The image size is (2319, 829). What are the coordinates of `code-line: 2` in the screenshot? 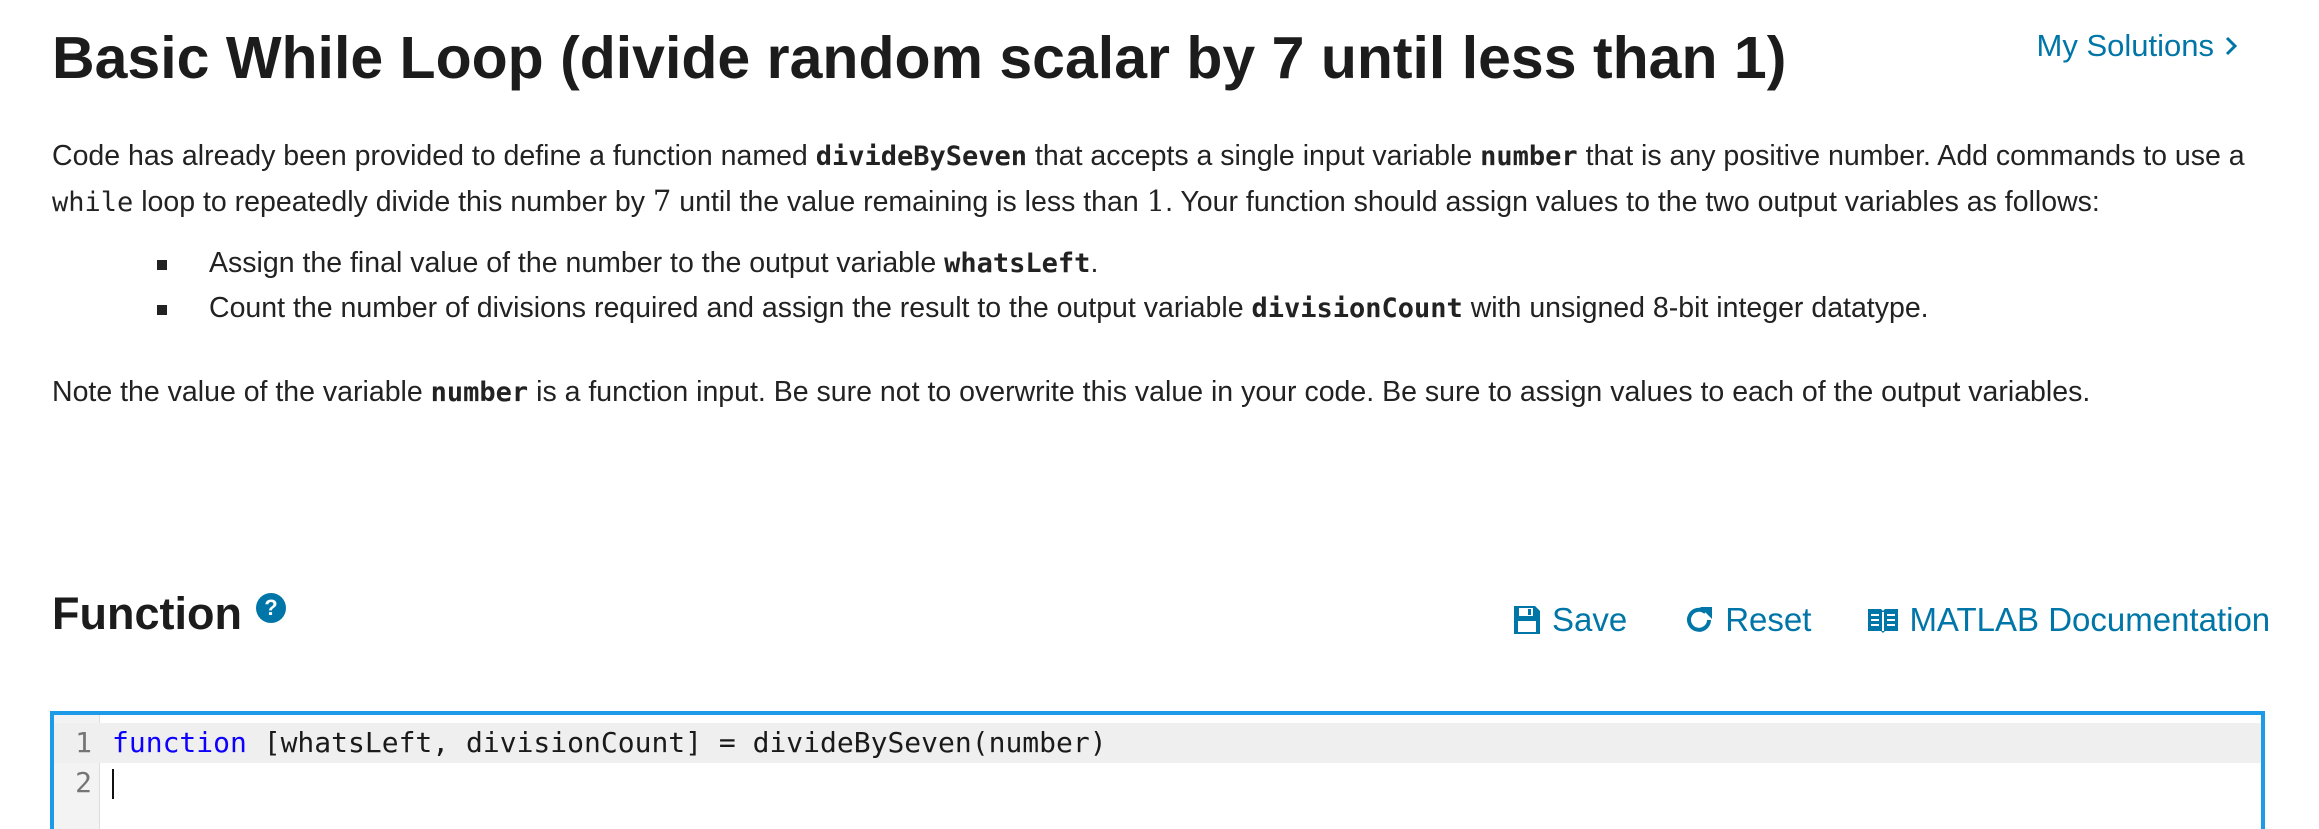 It's located at (1157, 783).